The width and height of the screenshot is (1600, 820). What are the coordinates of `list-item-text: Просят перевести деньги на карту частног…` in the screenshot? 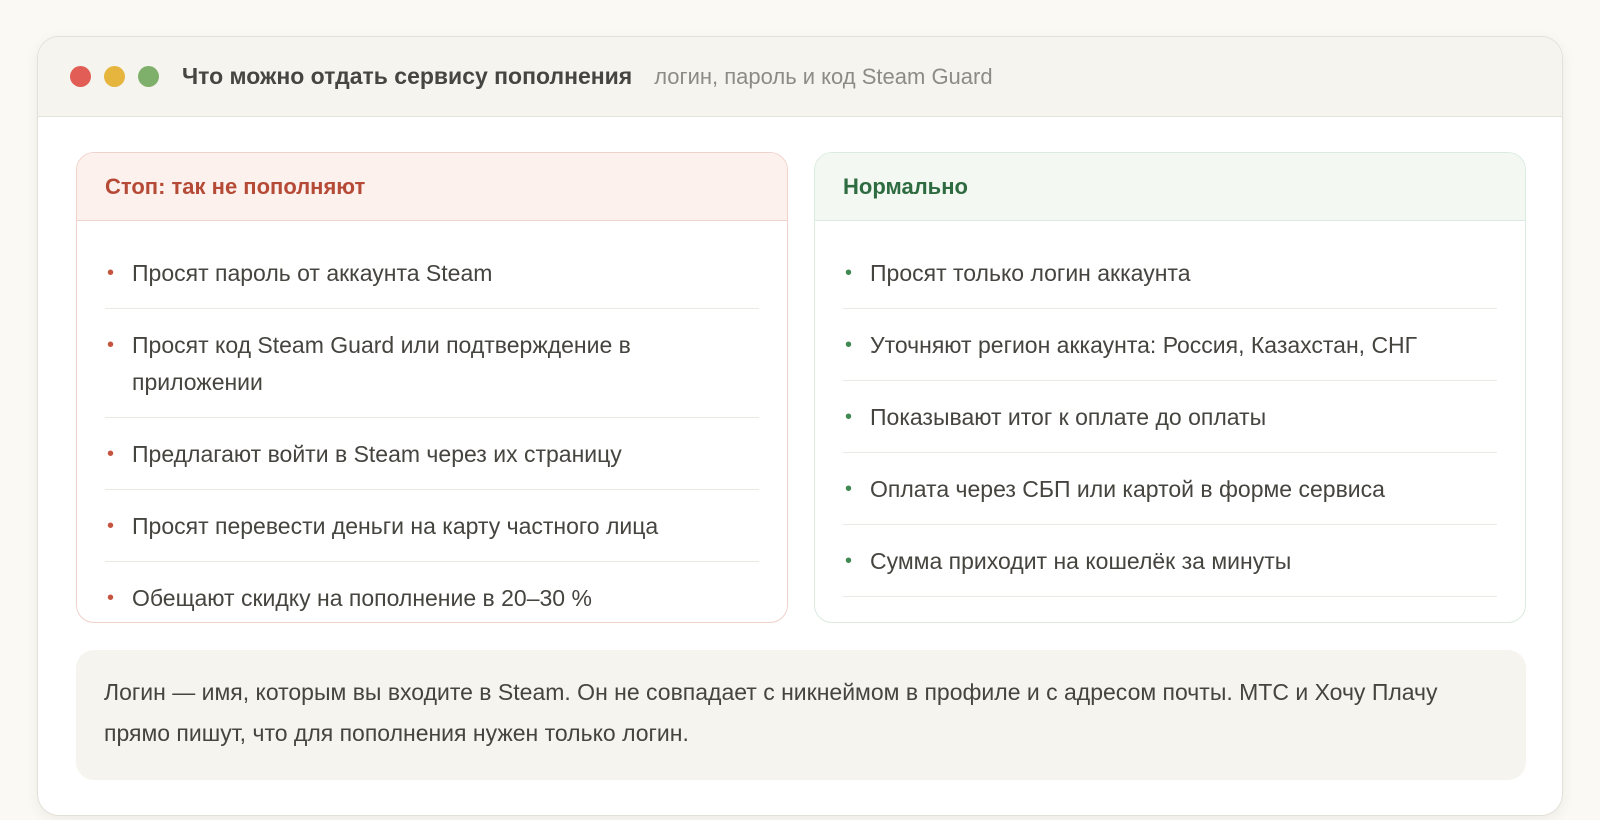 It's located at (395, 526).